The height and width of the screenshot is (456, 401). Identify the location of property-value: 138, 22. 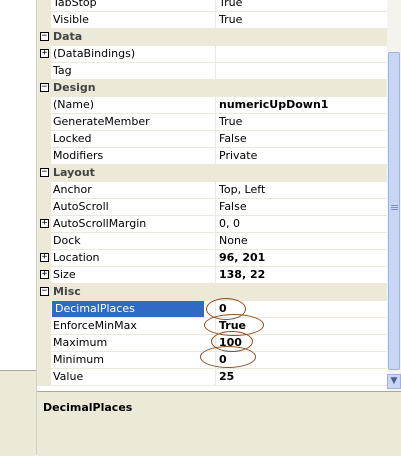
(299, 275).